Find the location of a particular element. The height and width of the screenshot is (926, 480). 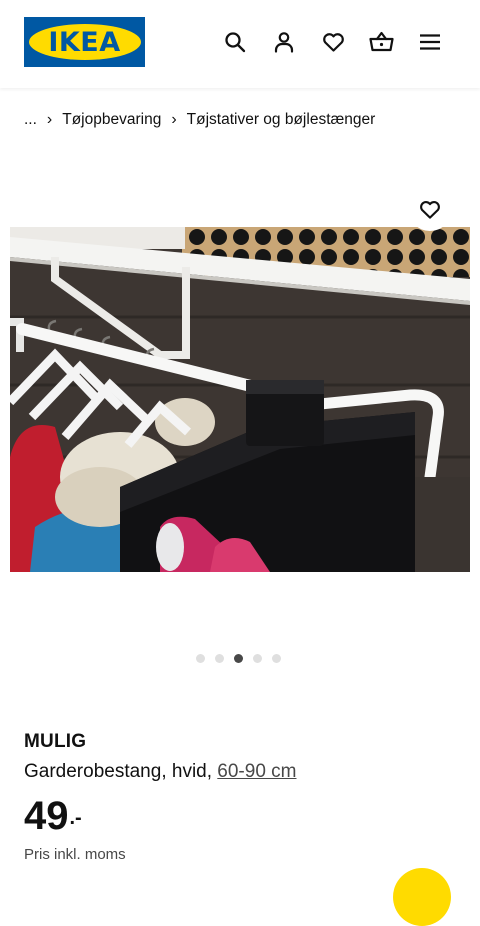

breadcrumb-clothes-racks: Tøjstativer og bøjlestænger is located at coordinates (281, 120).